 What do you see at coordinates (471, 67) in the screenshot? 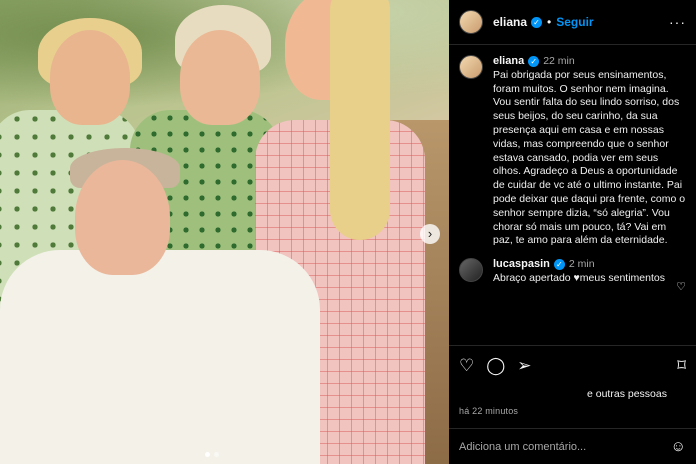
I see `caption-author-avatar` at bounding box center [471, 67].